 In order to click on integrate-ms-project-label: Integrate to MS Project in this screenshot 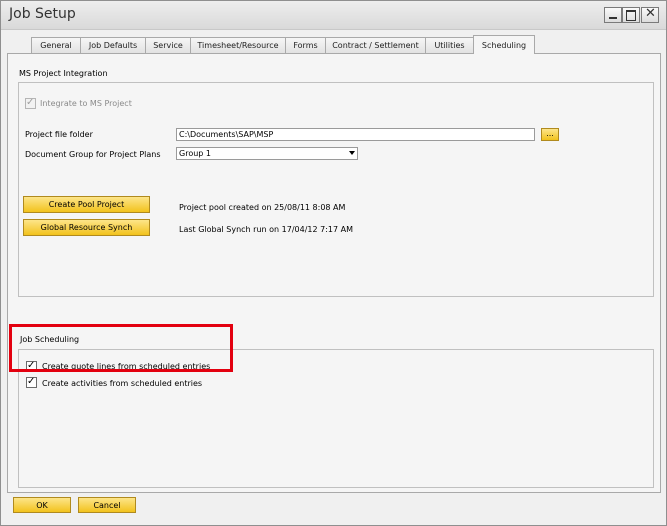, I will do `click(86, 103)`.